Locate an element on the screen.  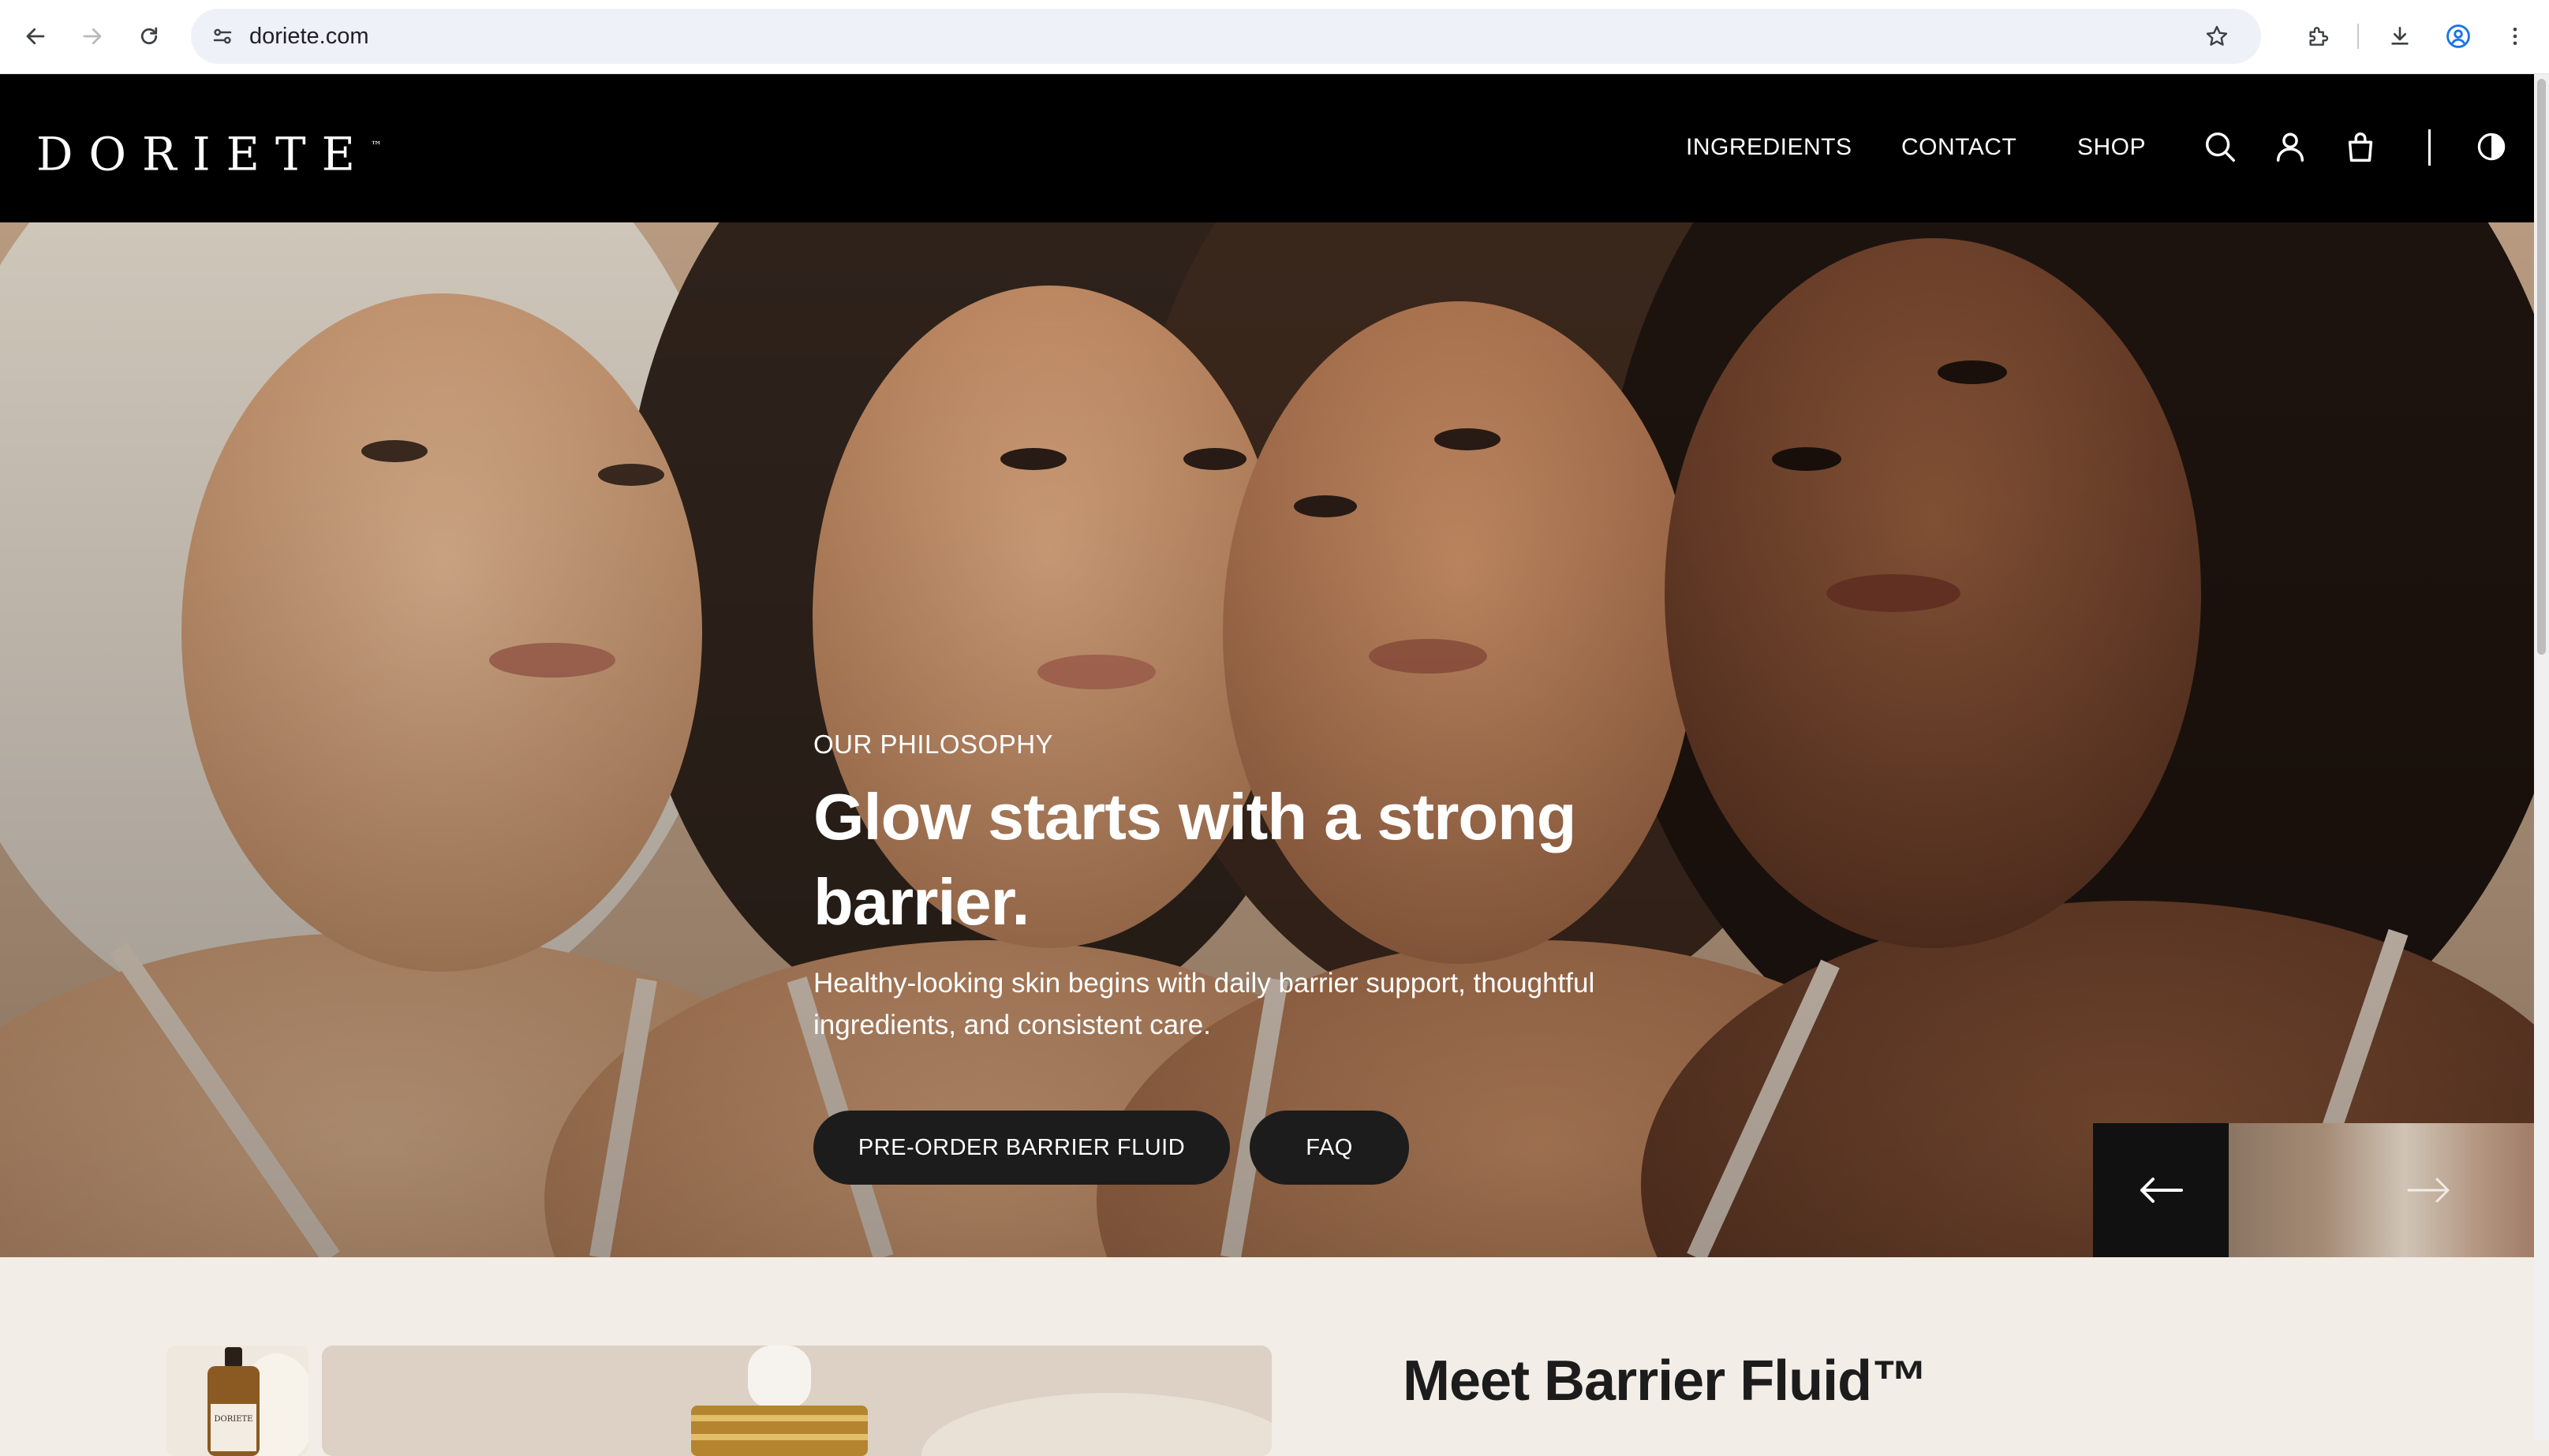
brand-logo: DORIETE™ is located at coordinates (209, 152).